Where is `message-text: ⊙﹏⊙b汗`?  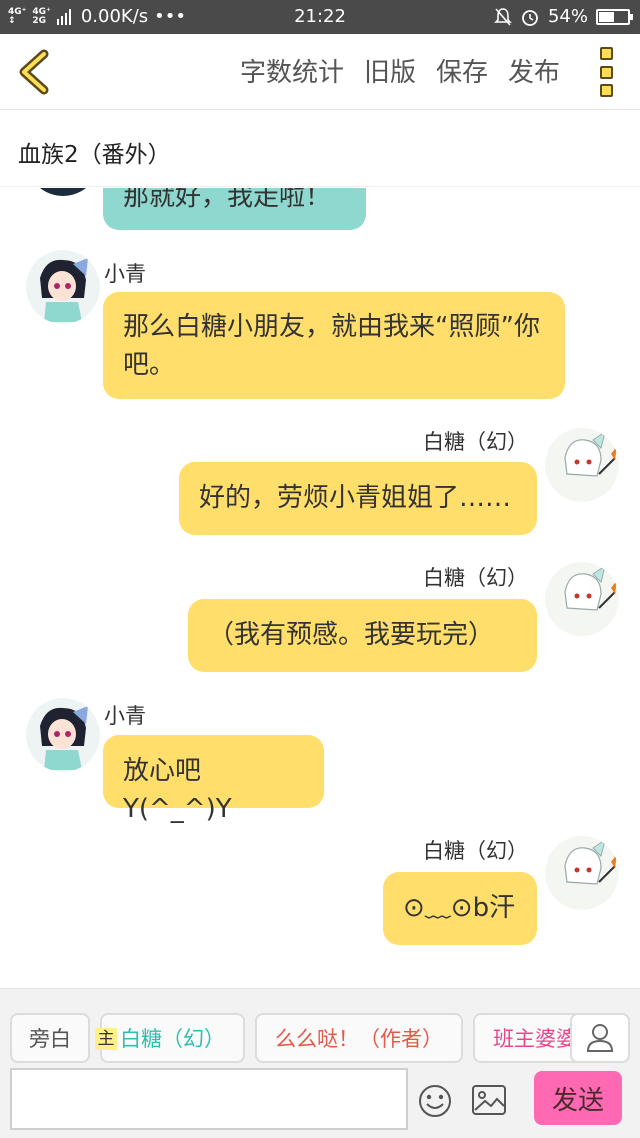 message-text: ⊙﹏⊙b汗 is located at coordinates (459, 908).